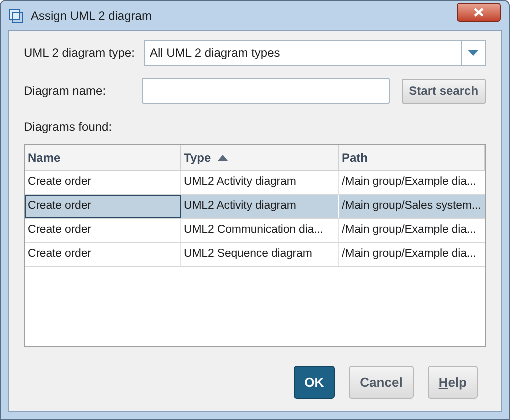 This screenshot has height=420, width=510. What do you see at coordinates (266, 91) in the screenshot?
I see `diagram-name-field` at bounding box center [266, 91].